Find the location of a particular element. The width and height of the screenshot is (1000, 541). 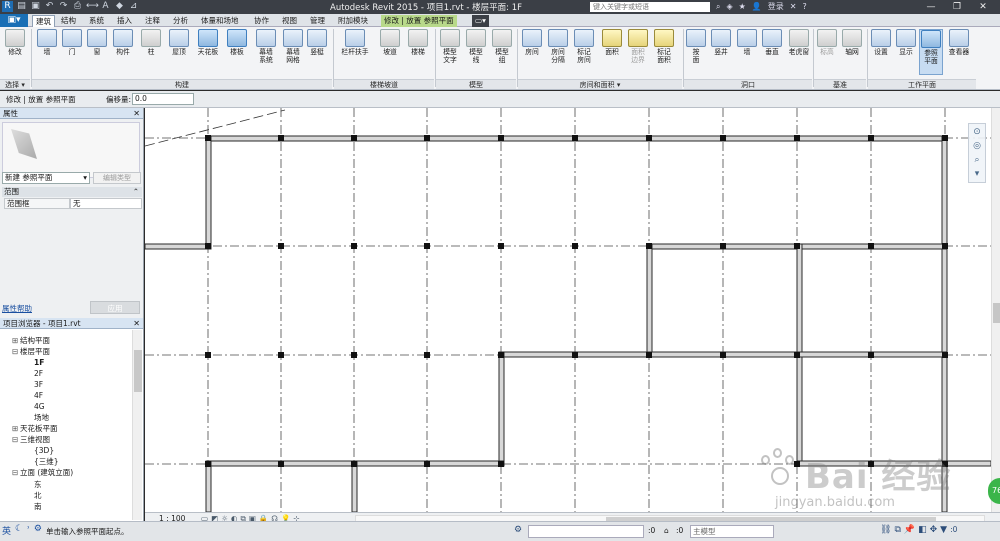

tree-node-3d-cn: {三维} is located at coordinates (46, 462).